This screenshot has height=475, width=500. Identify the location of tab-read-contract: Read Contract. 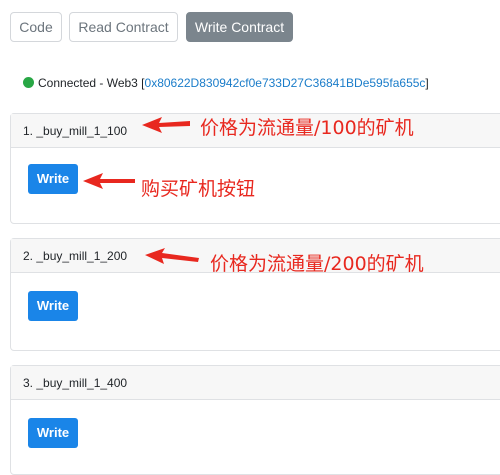
(123, 27).